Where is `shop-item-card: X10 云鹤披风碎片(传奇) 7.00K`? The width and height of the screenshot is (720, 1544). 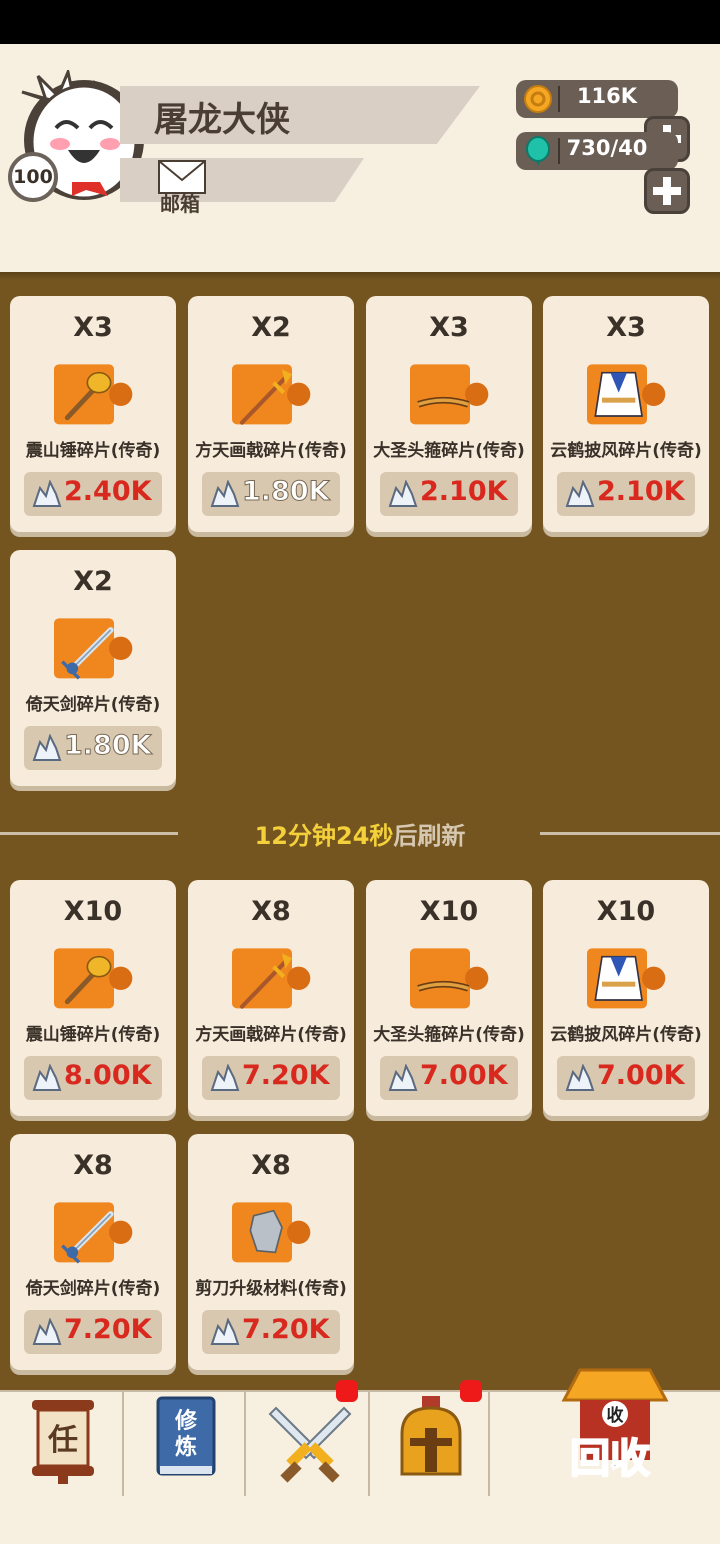 shop-item-card: X10 云鹤披风碎片(传奇) 7.00K is located at coordinates (626, 998).